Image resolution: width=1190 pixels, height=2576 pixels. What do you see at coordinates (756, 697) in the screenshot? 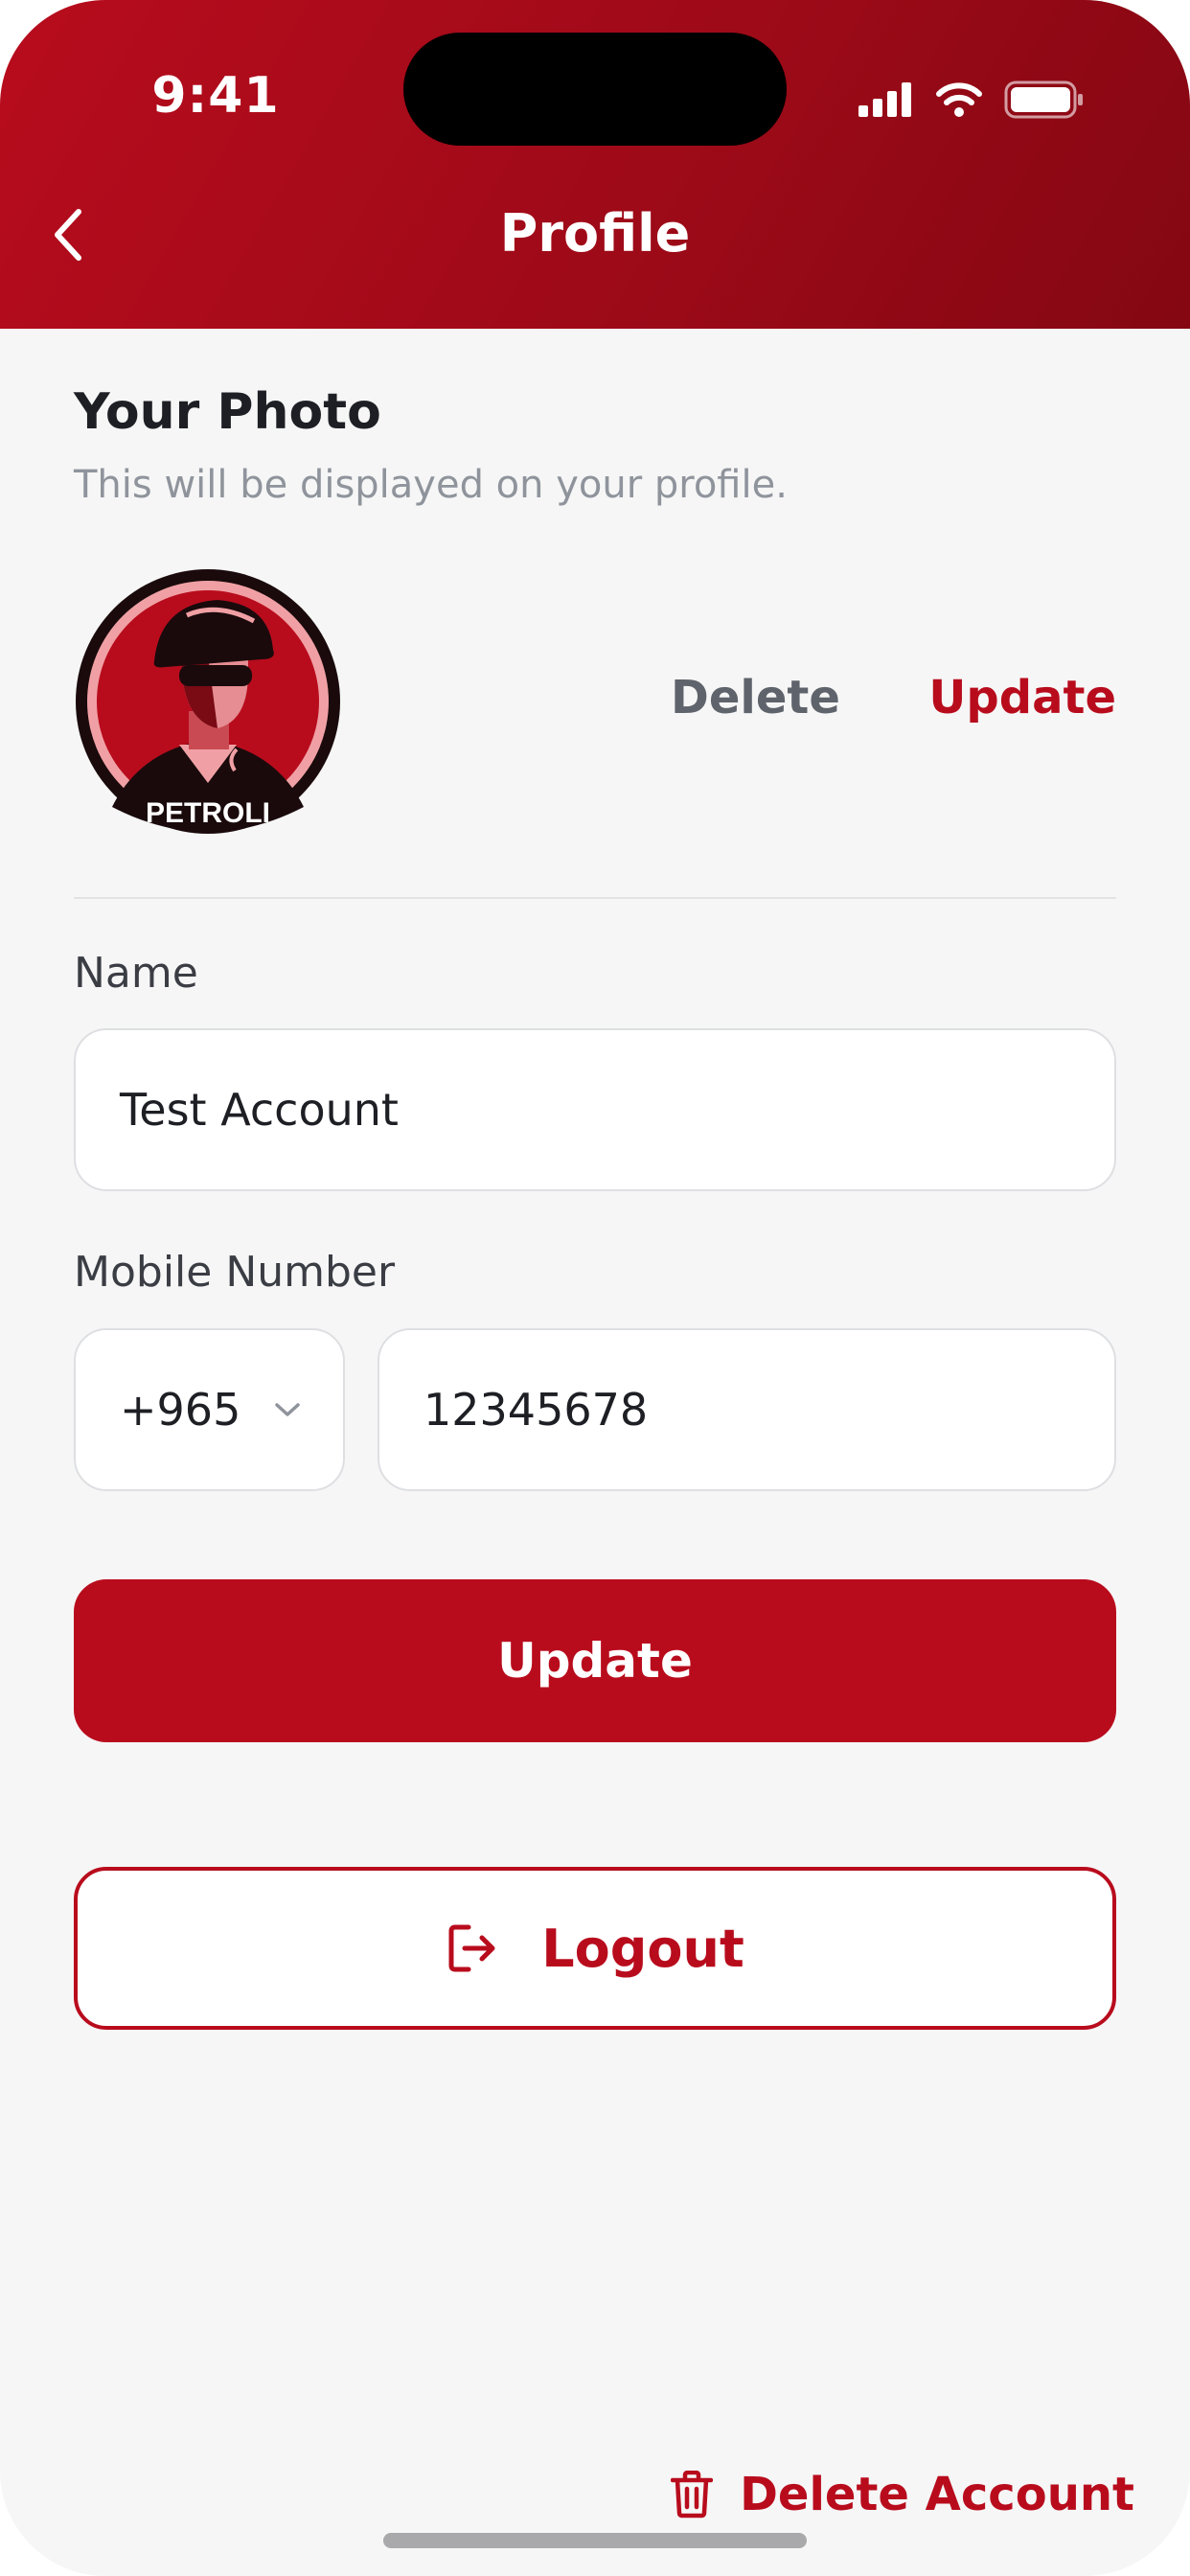
I see `delete-photo-button: Delete` at bounding box center [756, 697].